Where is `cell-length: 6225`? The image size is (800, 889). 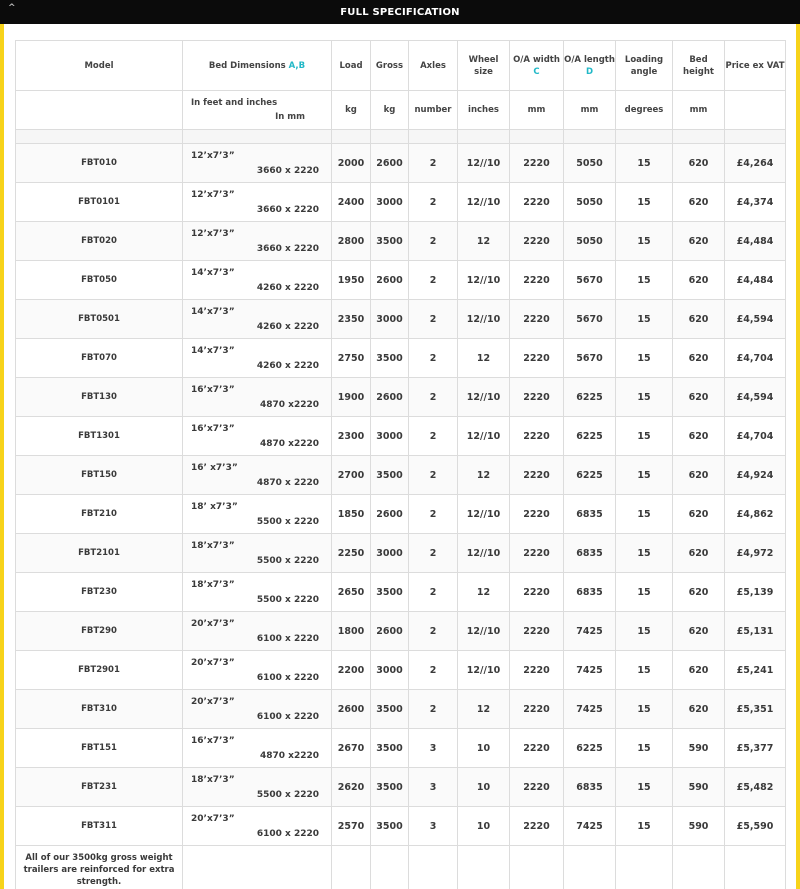
cell-length: 6225 is located at coordinates (589, 436).